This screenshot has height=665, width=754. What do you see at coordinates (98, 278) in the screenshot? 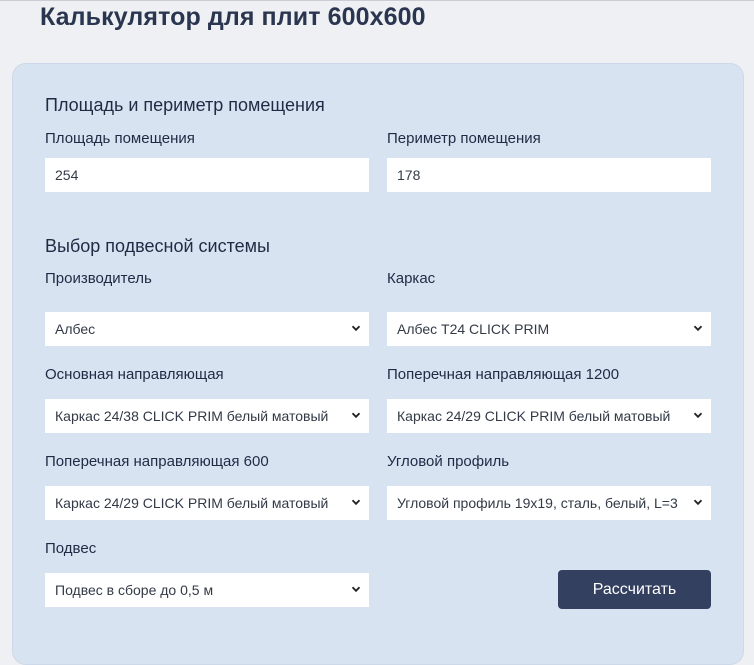
I see `manufacturer-label: Производитель` at bounding box center [98, 278].